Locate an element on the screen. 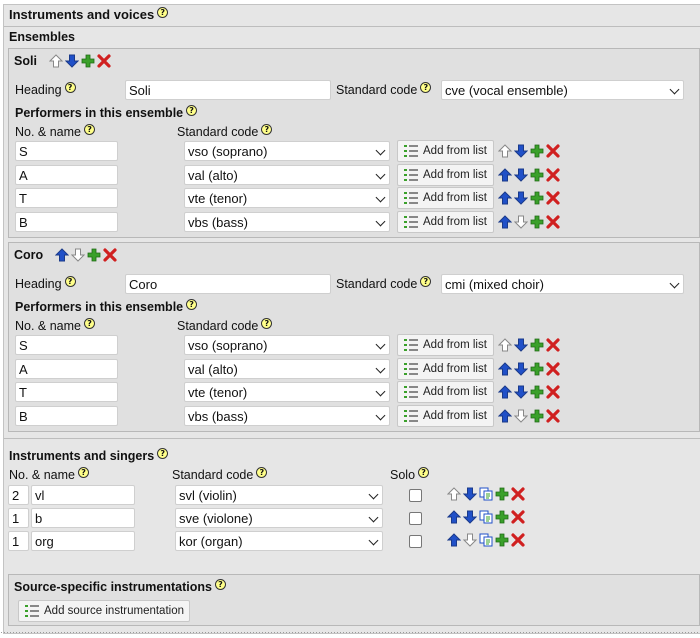  instrument-name-input: b is located at coordinates (83, 518).